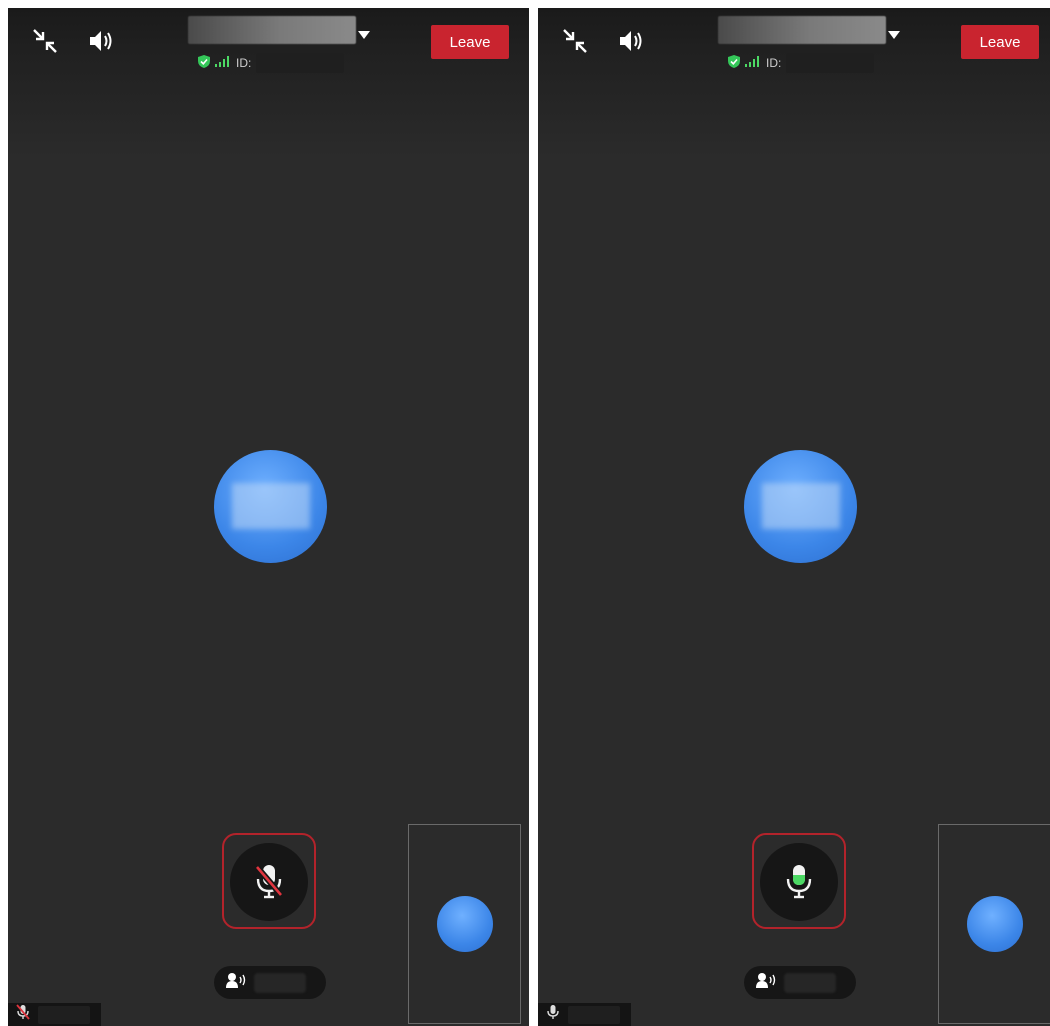  Describe the element at coordinates (553, 1014) in the screenshot. I see `mic-icon` at that location.